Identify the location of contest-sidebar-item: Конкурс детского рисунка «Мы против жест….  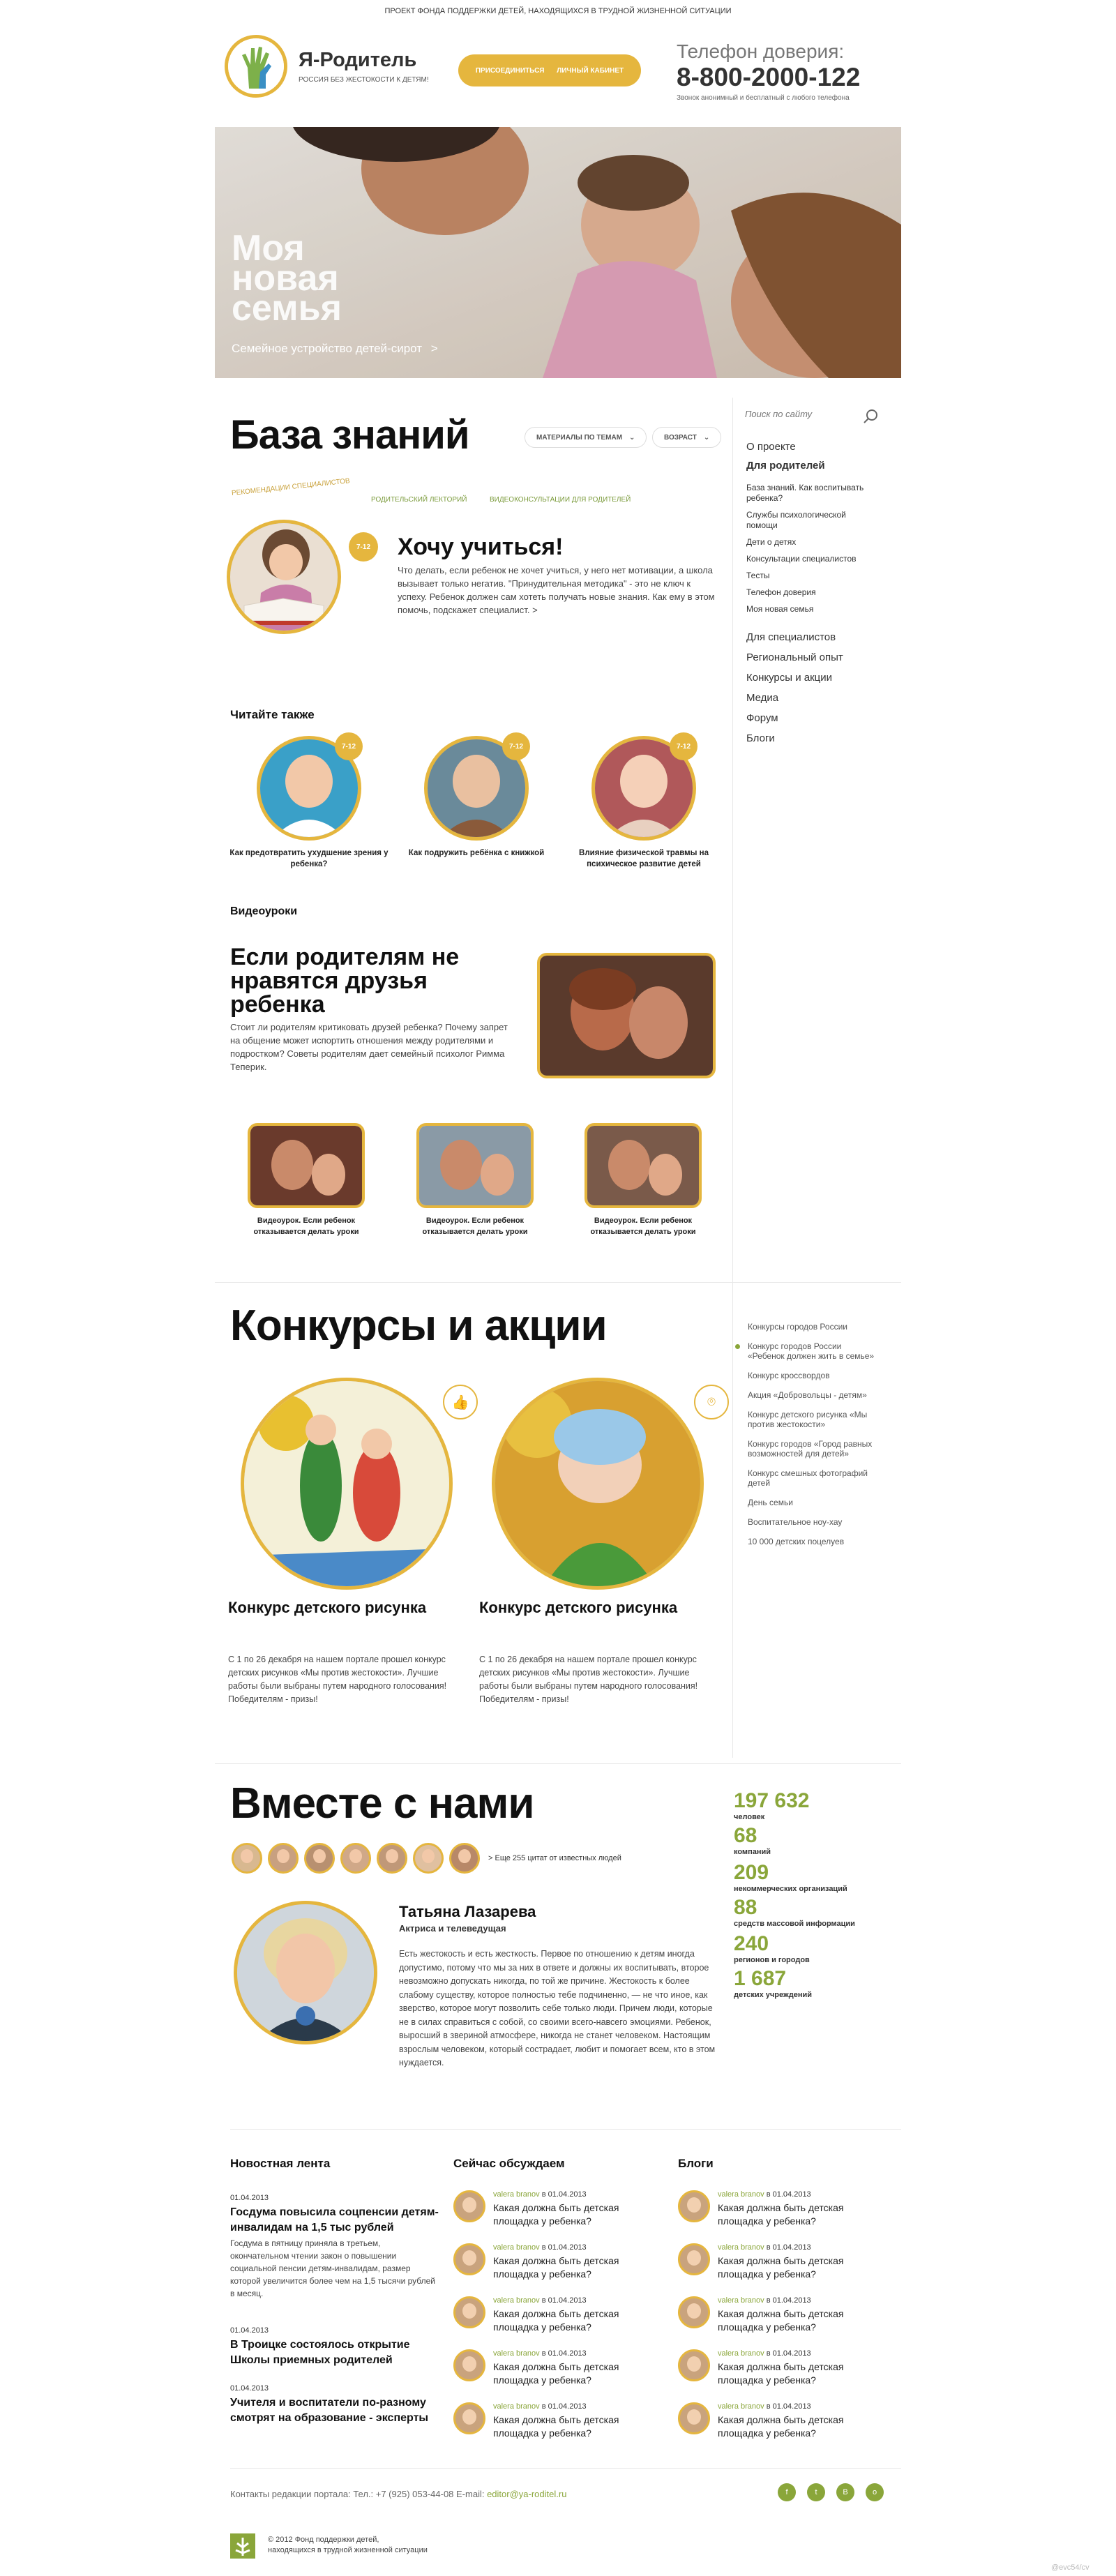
(814, 1419).